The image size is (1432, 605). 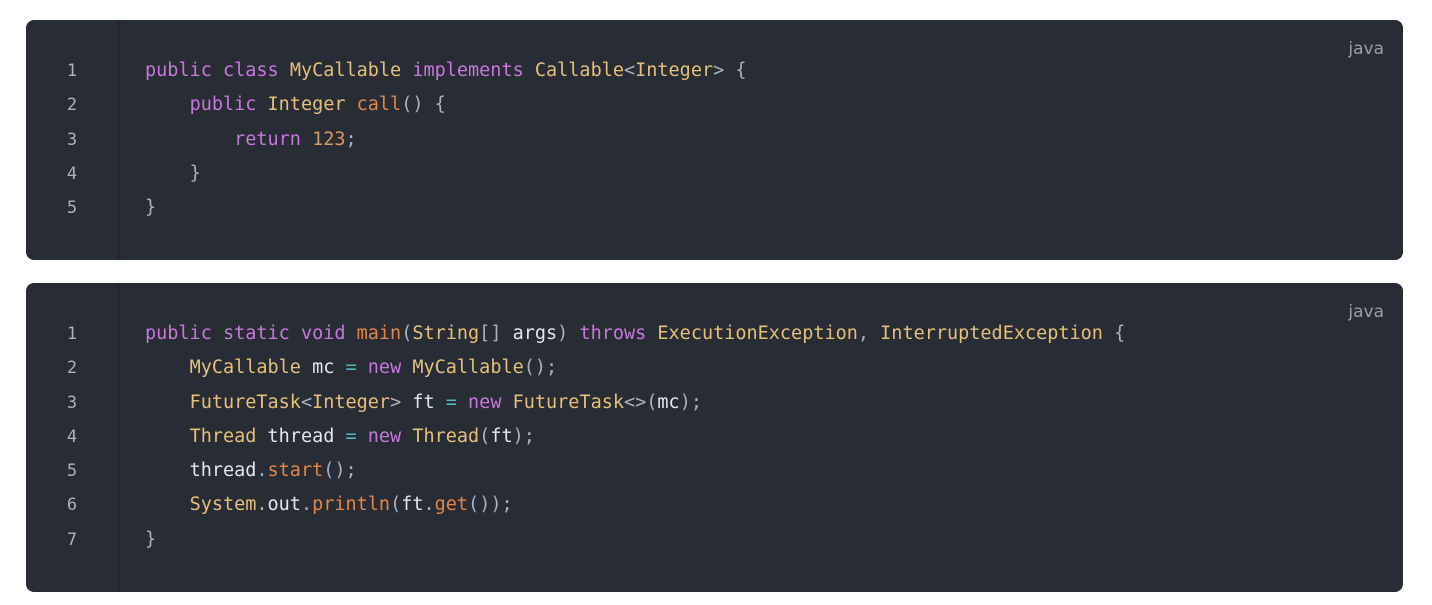 What do you see at coordinates (635, 505) in the screenshot?
I see `code-line: System.out.println(ft.get());` at bounding box center [635, 505].